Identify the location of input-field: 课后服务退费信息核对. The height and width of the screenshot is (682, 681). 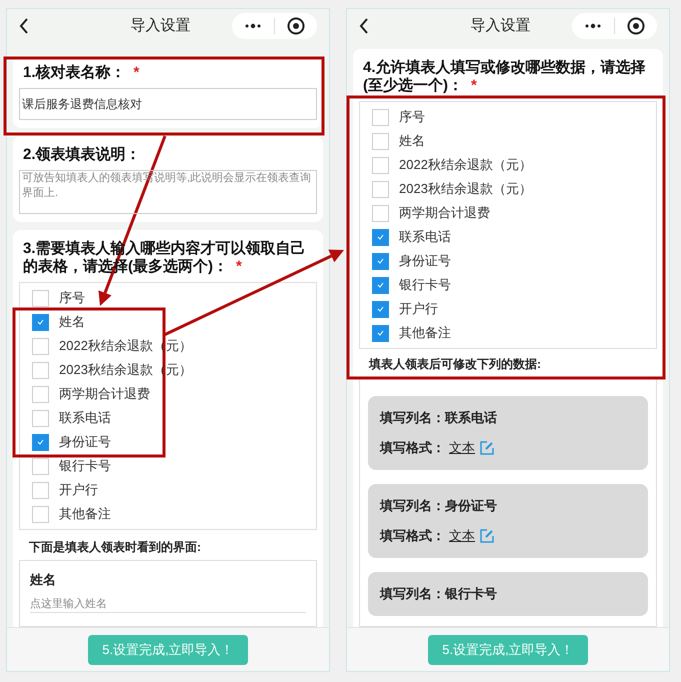
(168, 104).